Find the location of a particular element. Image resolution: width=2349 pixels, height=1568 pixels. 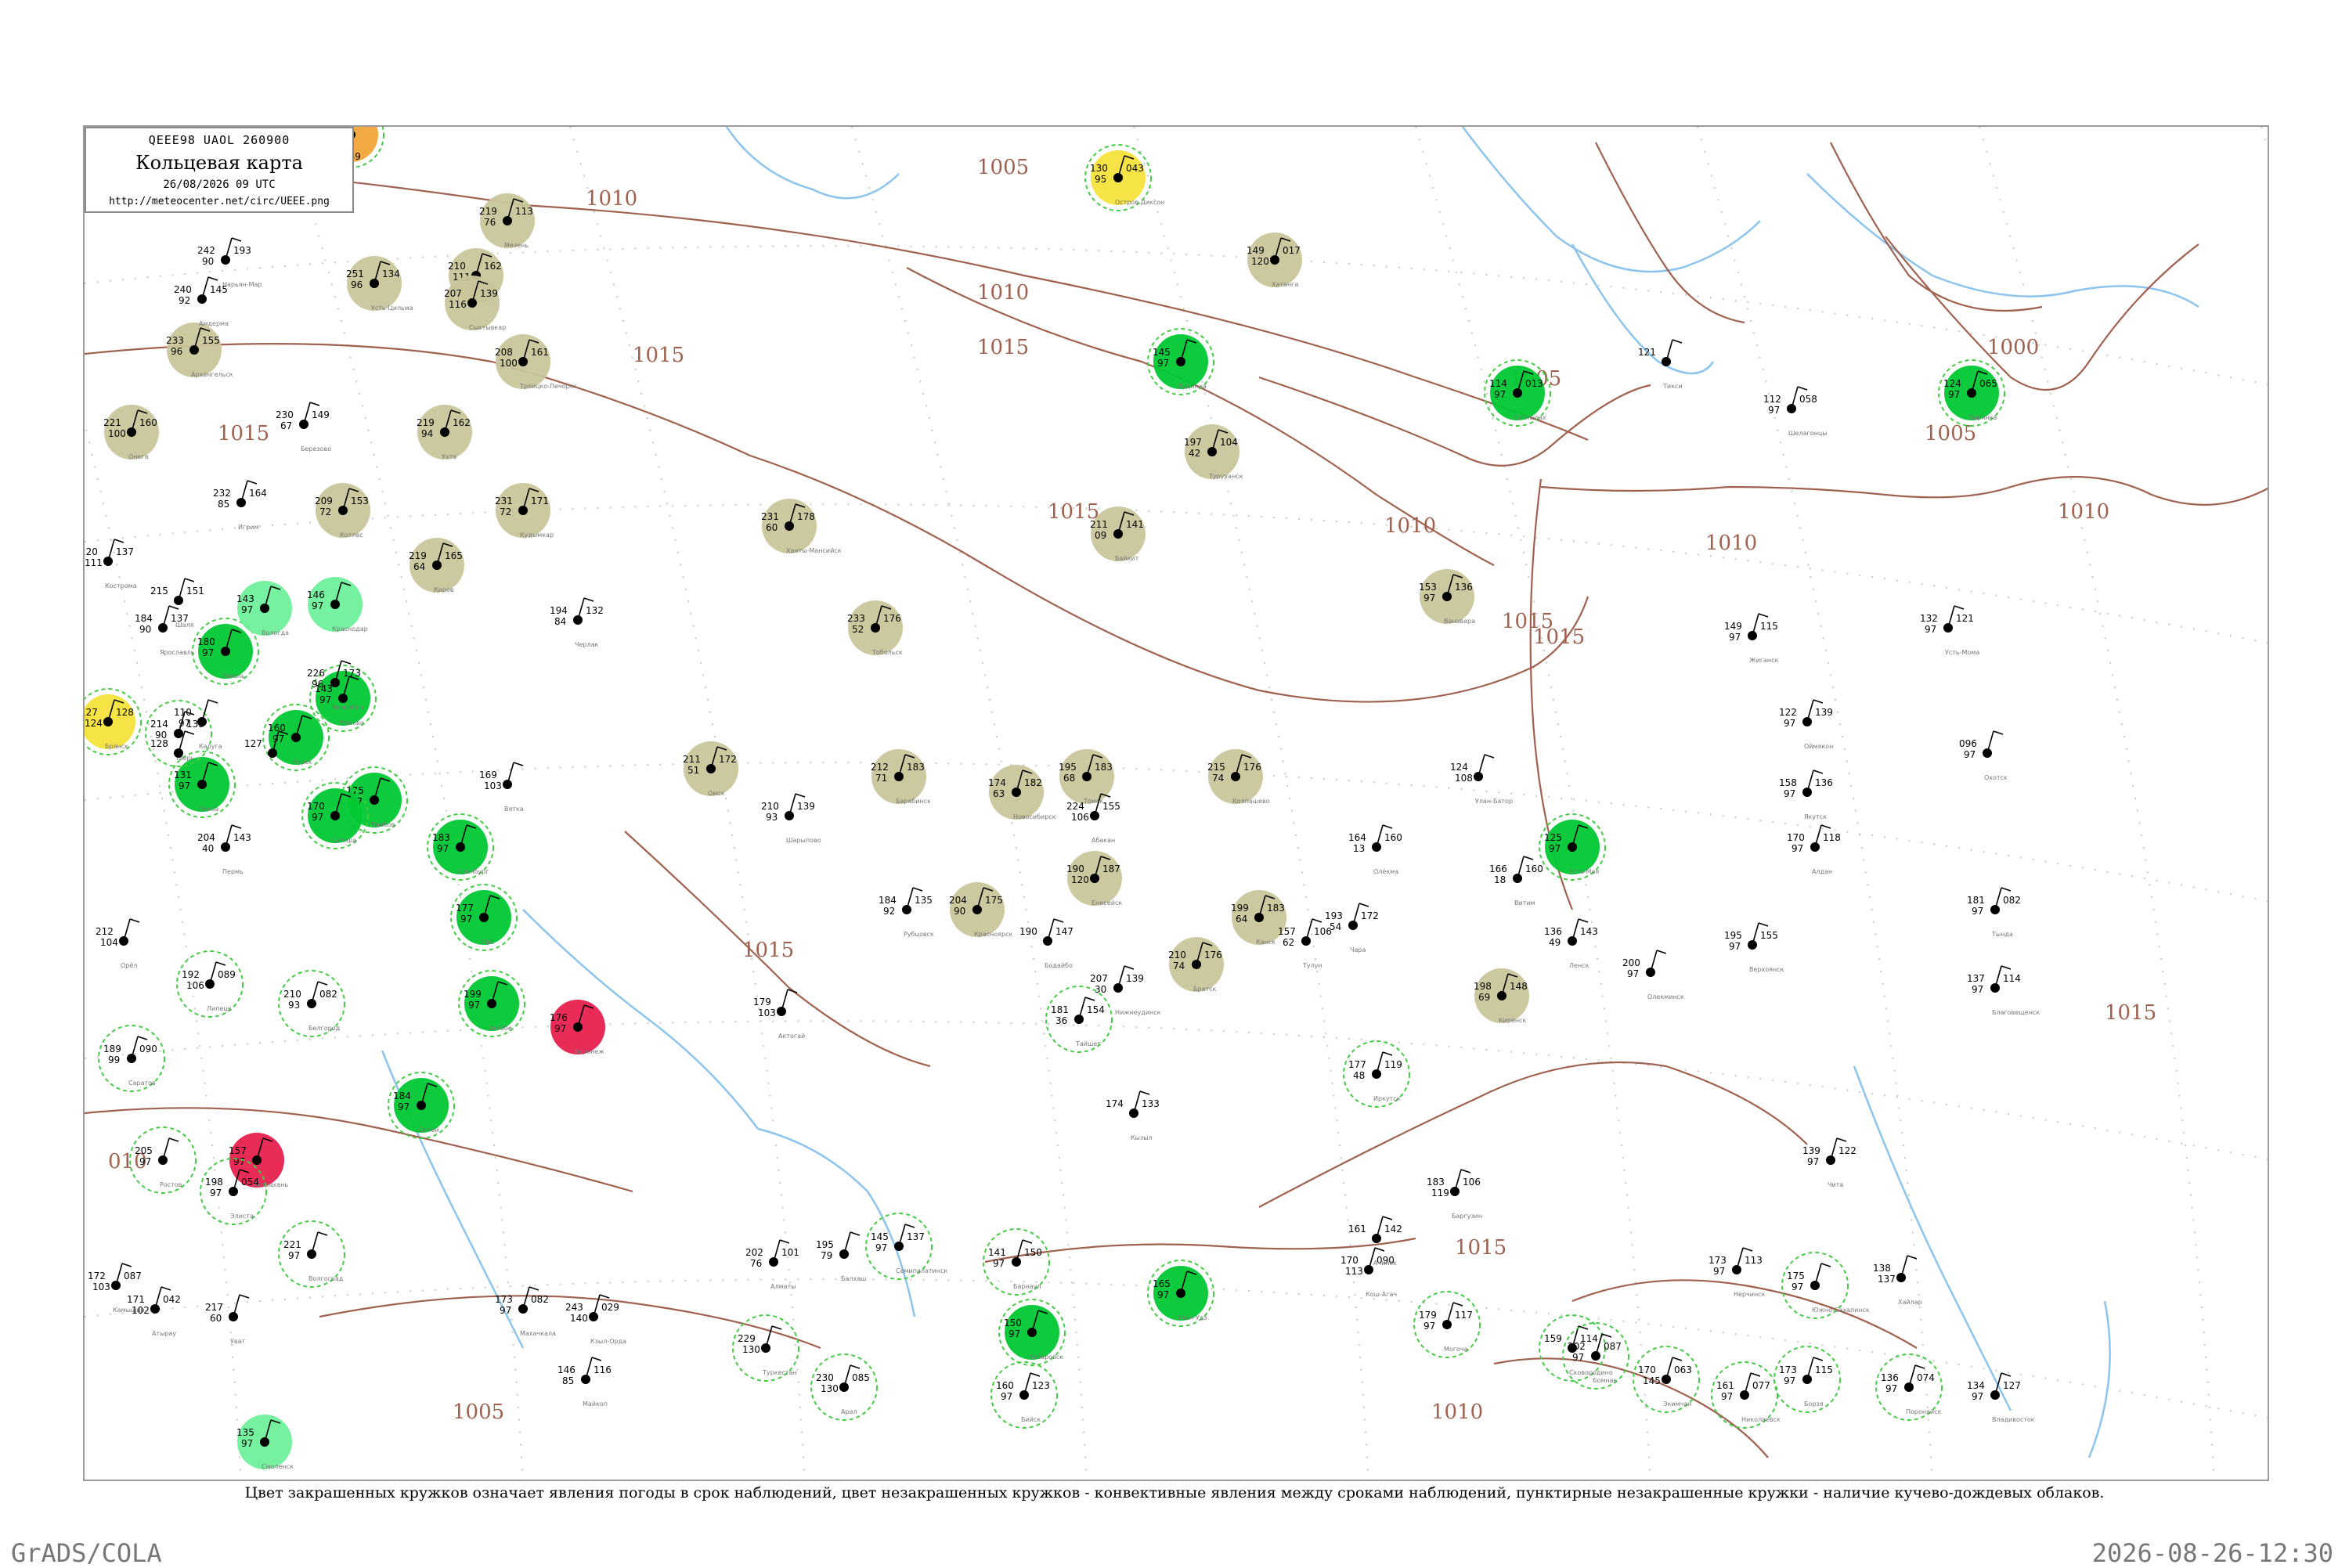

station-temperature: 124 is located at coordinates (1459, 767).